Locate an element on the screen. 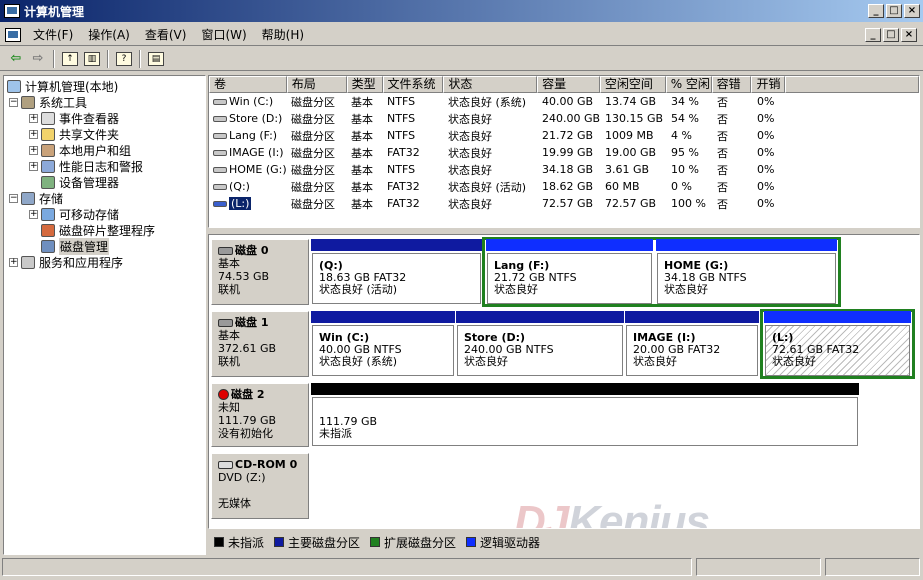 This screenshot has height=580, width=923. tree-local-users: + 本地用户和组 is located at coordinates (104, 150).